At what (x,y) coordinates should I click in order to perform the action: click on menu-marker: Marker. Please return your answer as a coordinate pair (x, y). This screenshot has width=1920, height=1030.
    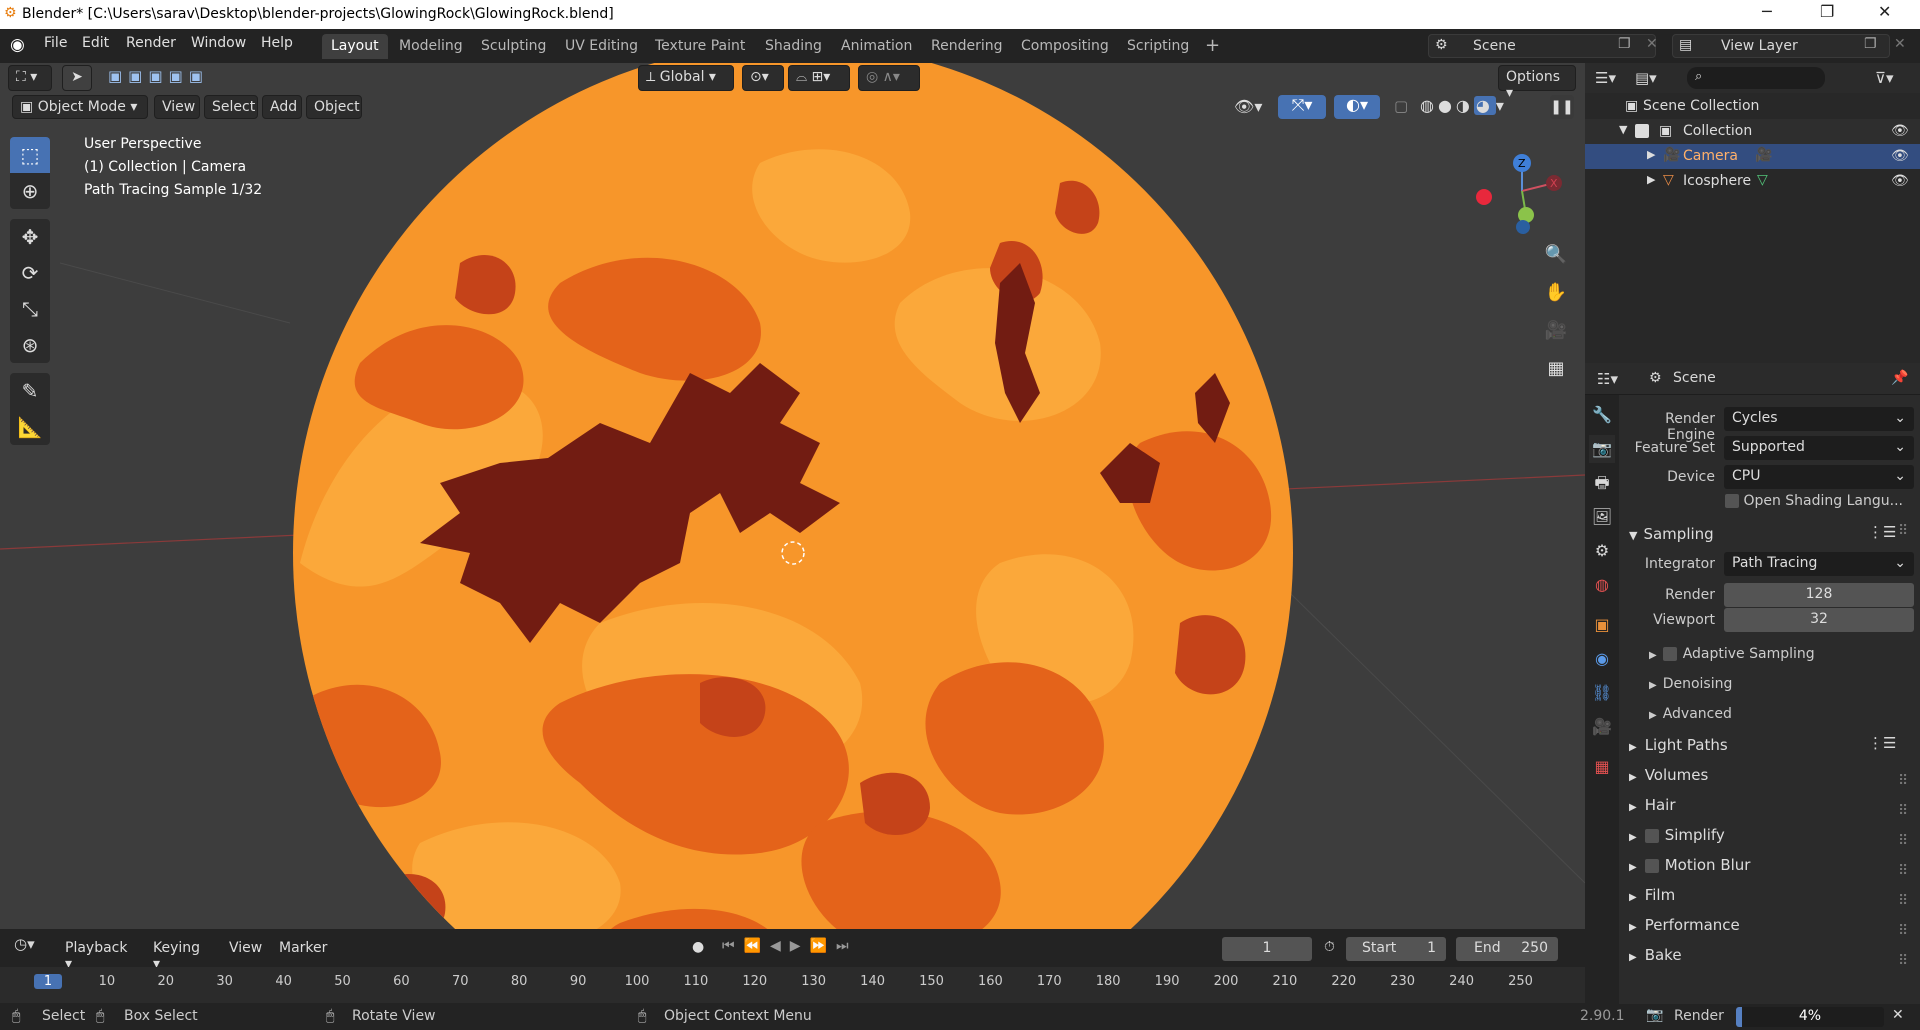
    Looking at the image, I should click on (302, 949).